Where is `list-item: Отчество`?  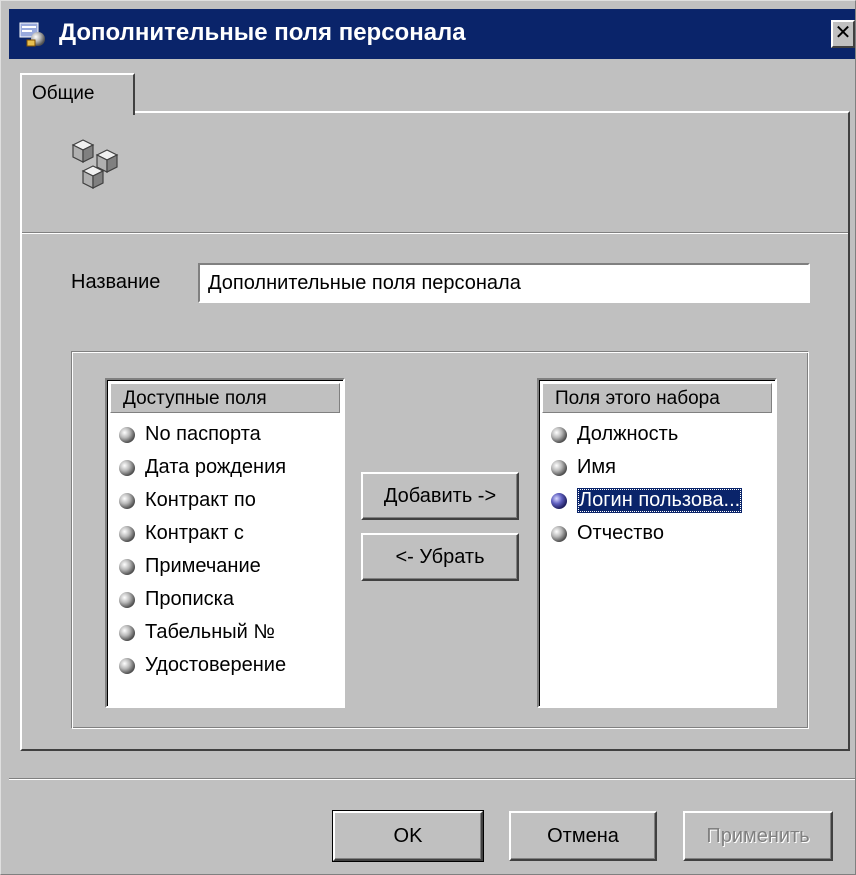 list-item: Отчество is located at coordinates (660, 533).